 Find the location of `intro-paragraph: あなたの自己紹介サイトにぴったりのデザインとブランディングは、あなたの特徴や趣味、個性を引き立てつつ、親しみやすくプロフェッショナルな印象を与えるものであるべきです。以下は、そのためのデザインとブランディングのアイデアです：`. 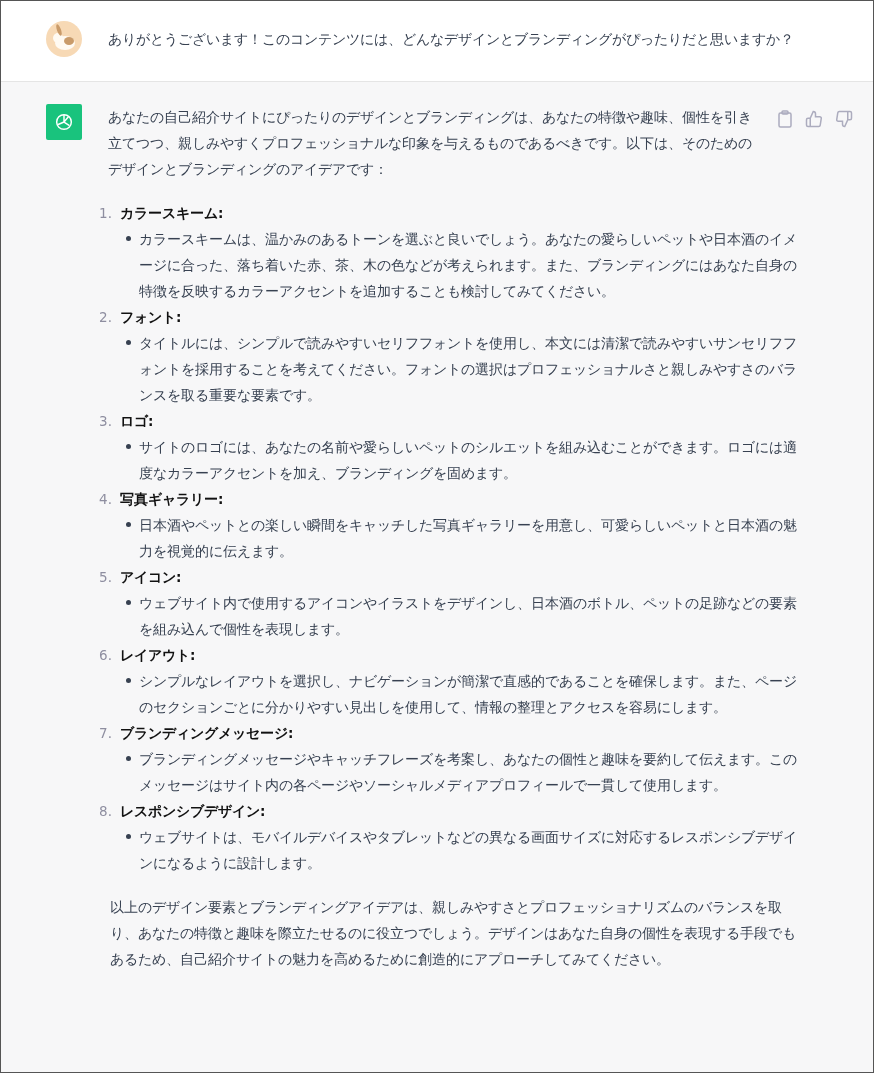

intro-paragraph: あなたの自己紹介サイトにぴったりのデザインとブランディングは、あなたの特徴や趣味、個性を引き立てつつ、親しみやすくプロフェッショナルな印象を与えるものであるべきです。以下は、そのためのデザインとブランディングのアイデアです： is located at coordinates (430, 143).